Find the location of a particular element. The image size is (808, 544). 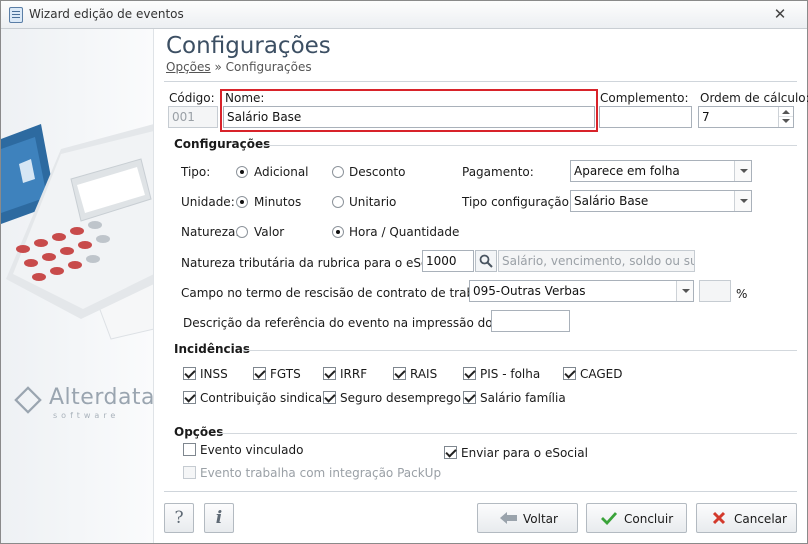

breadcrumb: Opções » Configurações is located at coordinates (239, 67).